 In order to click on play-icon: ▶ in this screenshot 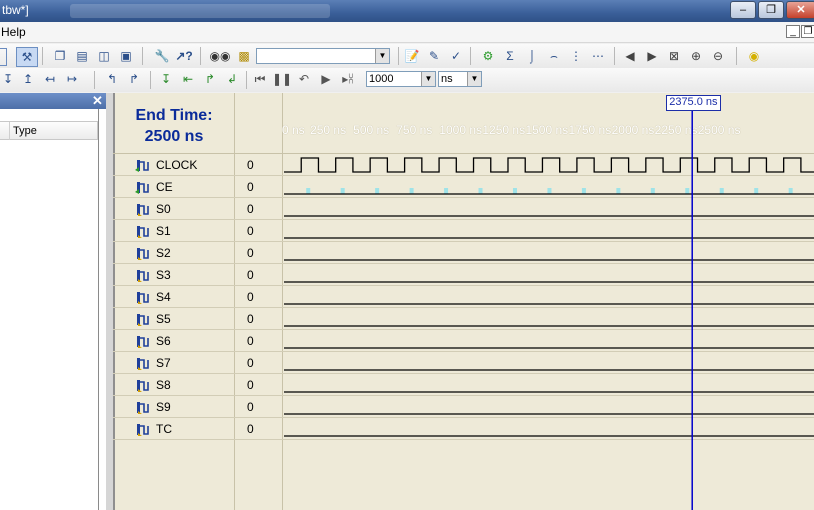, I will do `click(326, 79)`.